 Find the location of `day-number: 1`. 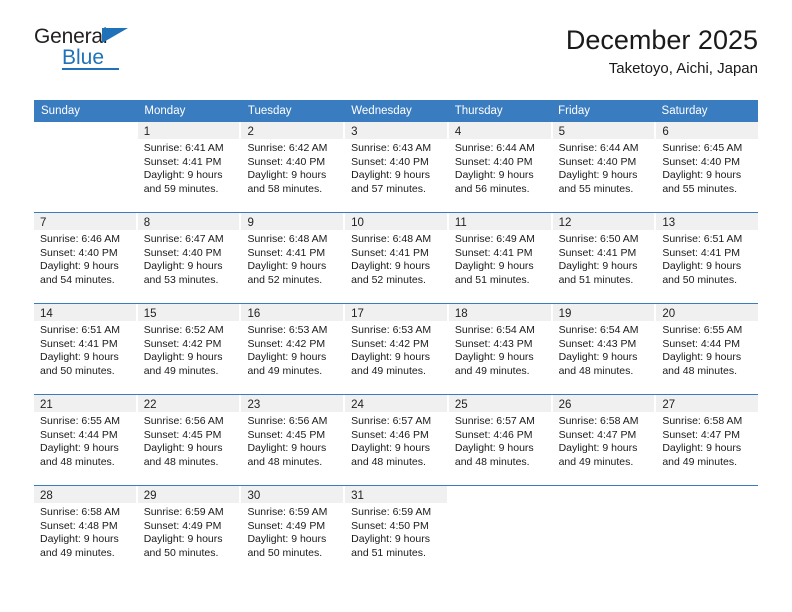

day-number: 1 is located at coordinates (147, 132).